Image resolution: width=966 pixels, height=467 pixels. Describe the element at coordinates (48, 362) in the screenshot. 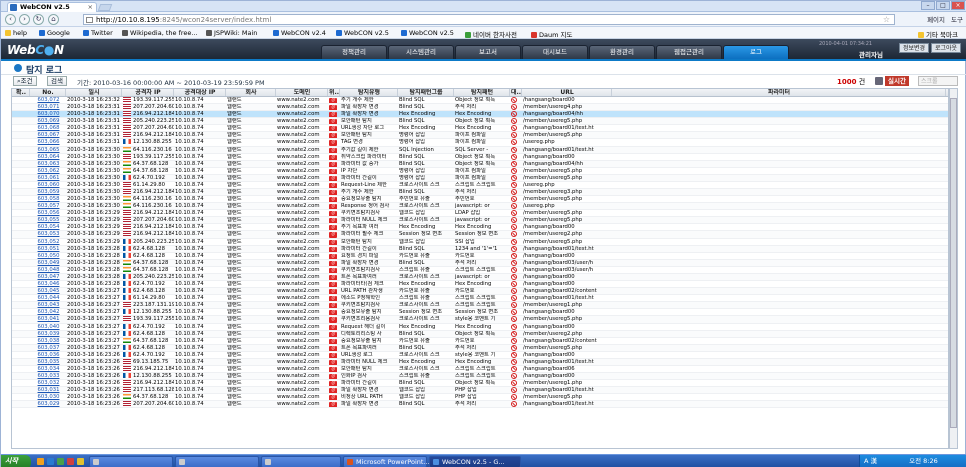

I see `cell-no: 603,035` at that location.